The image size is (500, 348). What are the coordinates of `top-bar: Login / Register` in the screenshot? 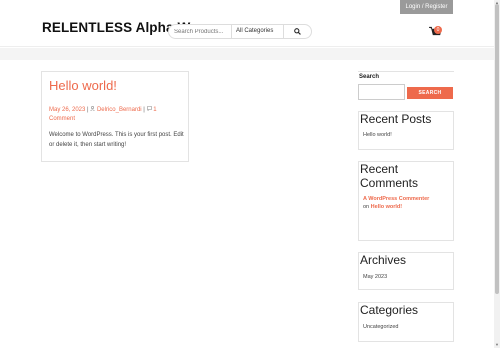 It's located at (250, 7).